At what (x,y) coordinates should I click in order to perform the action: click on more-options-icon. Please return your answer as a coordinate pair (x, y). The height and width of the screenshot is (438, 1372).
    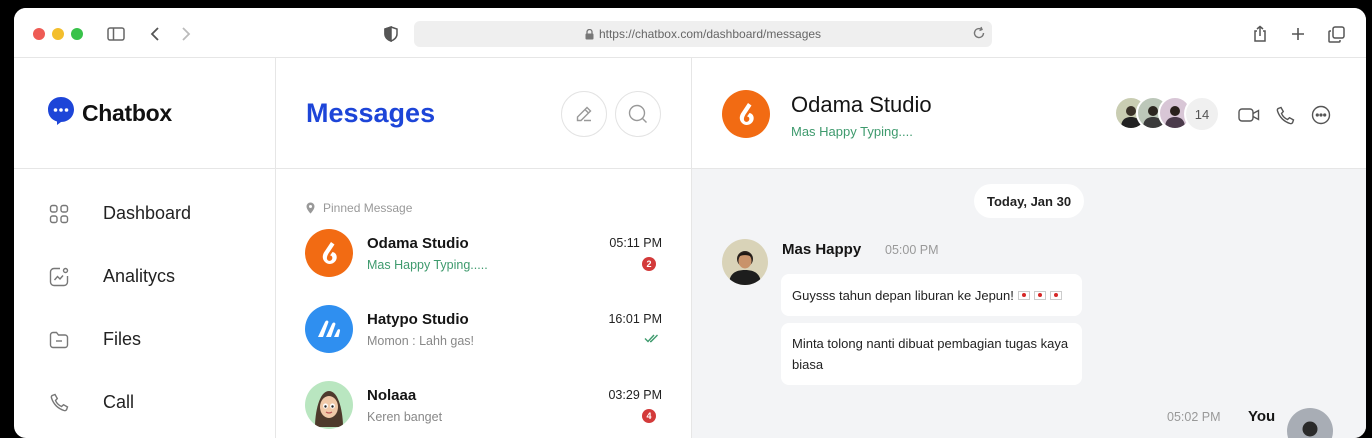
    Looking at the image, I should click on (1321, 115).